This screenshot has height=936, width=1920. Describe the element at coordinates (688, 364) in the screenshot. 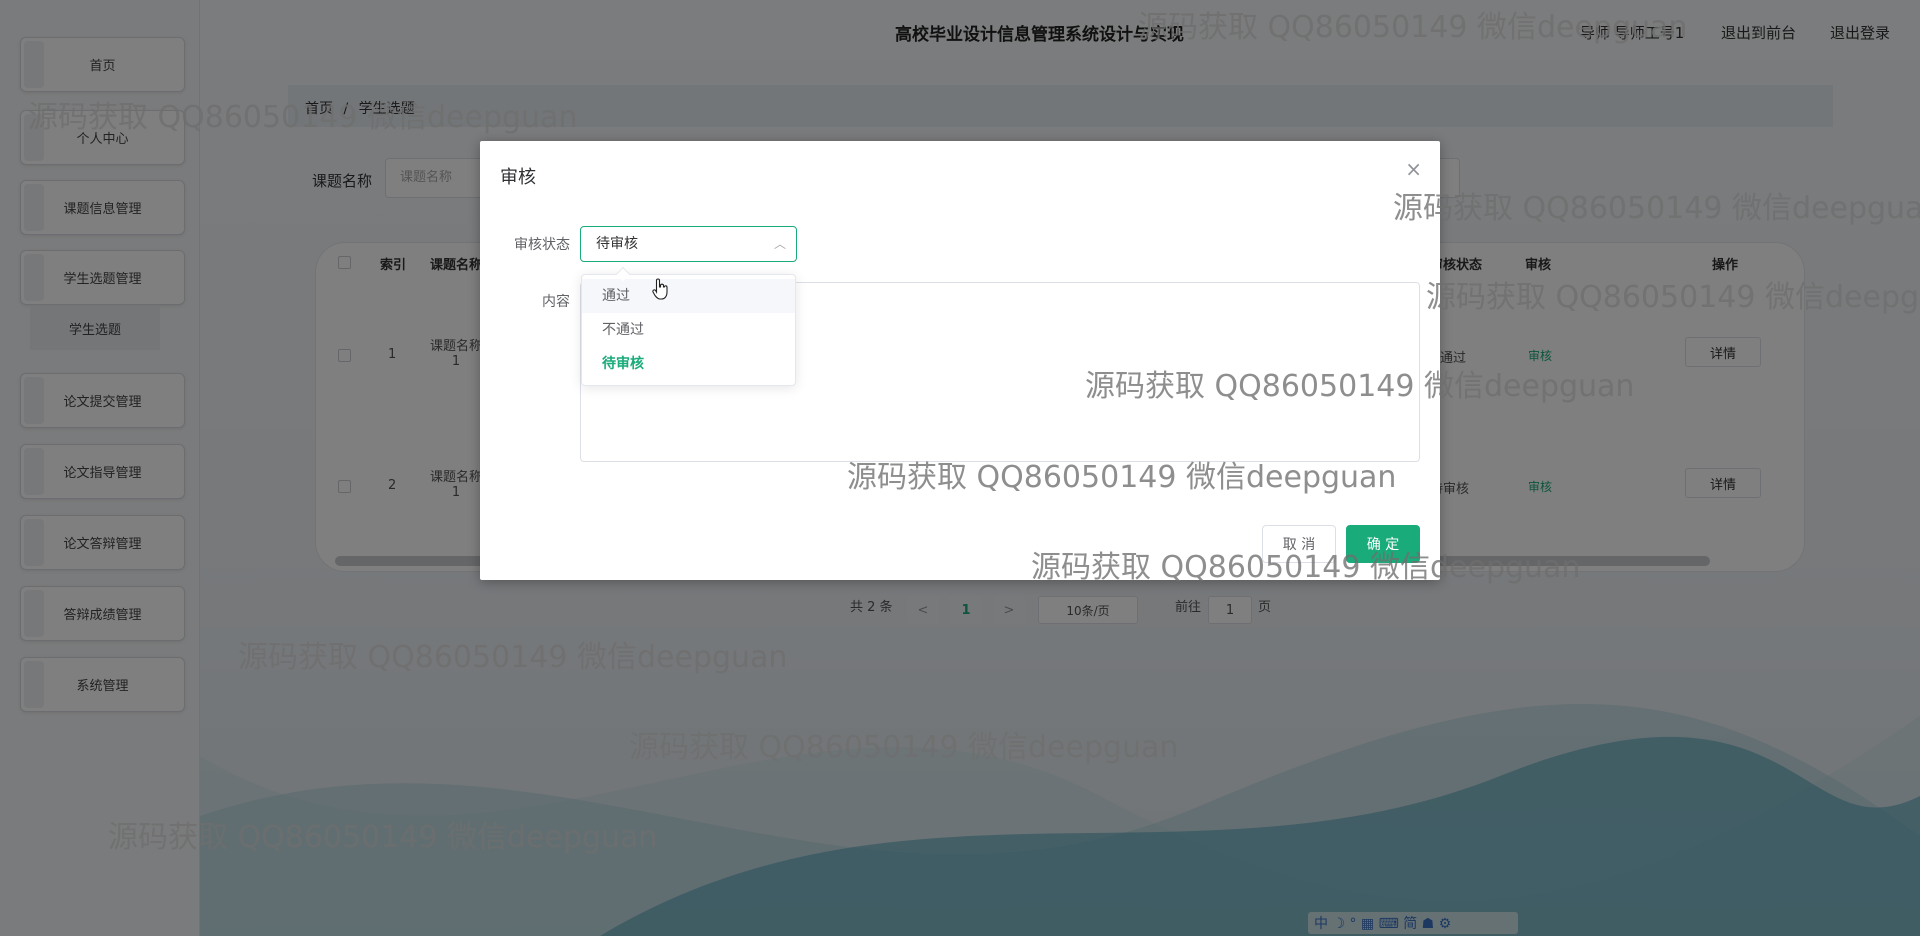

I see `option-pending: 待审核` at that location.